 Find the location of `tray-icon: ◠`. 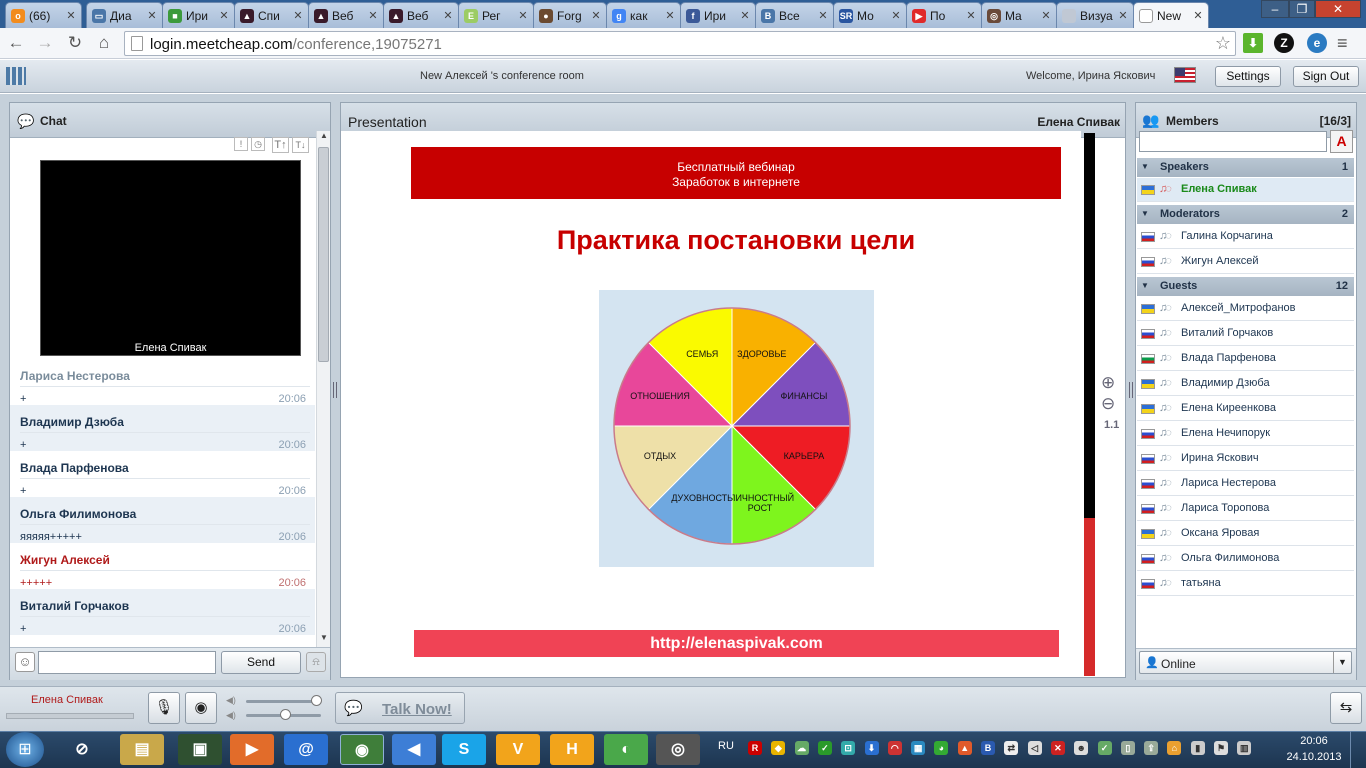

tray-icon: ◠ is located at coordinates (894, 748).